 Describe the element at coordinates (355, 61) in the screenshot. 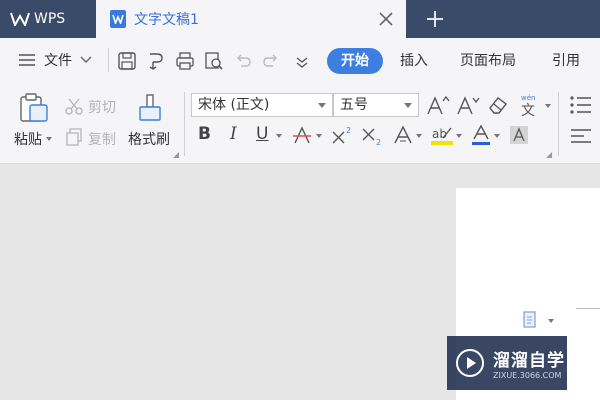

I see `tab-home: 开始` at that location.